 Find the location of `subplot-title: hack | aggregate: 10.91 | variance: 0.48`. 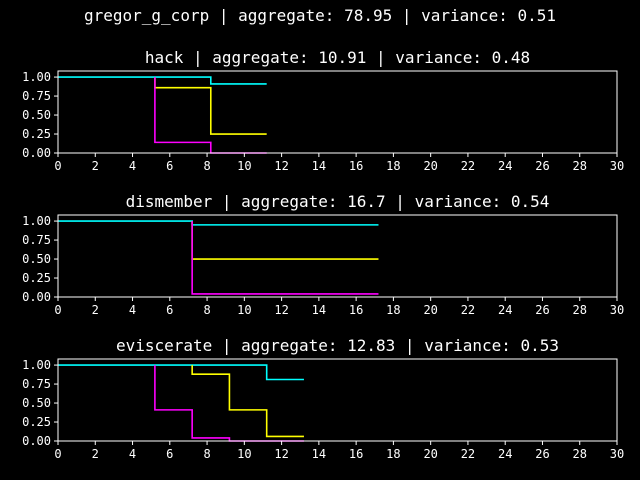

subplot-title: hack | aggregate: 10.91 | variance: 0.48 is located at coordinates (337, 57).